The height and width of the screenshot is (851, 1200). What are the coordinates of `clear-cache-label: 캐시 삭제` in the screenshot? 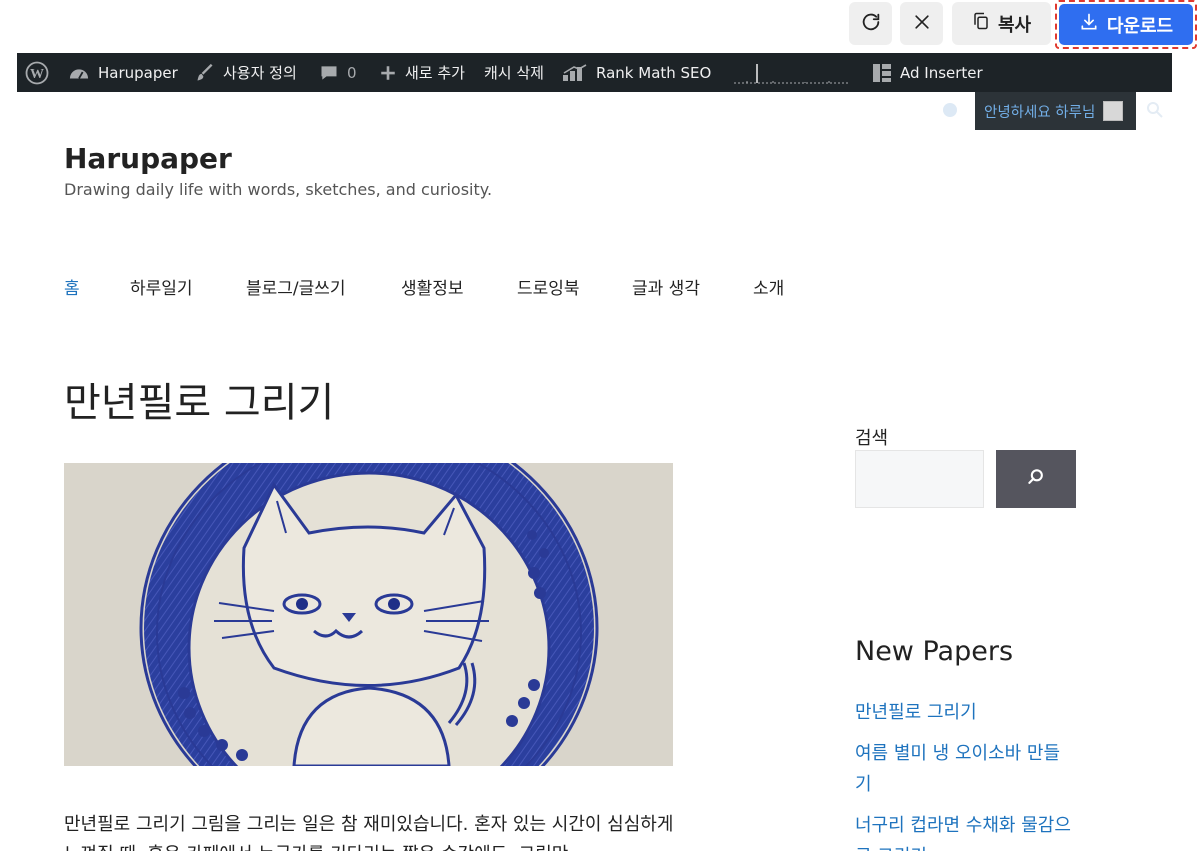 It's located at (514, 73).